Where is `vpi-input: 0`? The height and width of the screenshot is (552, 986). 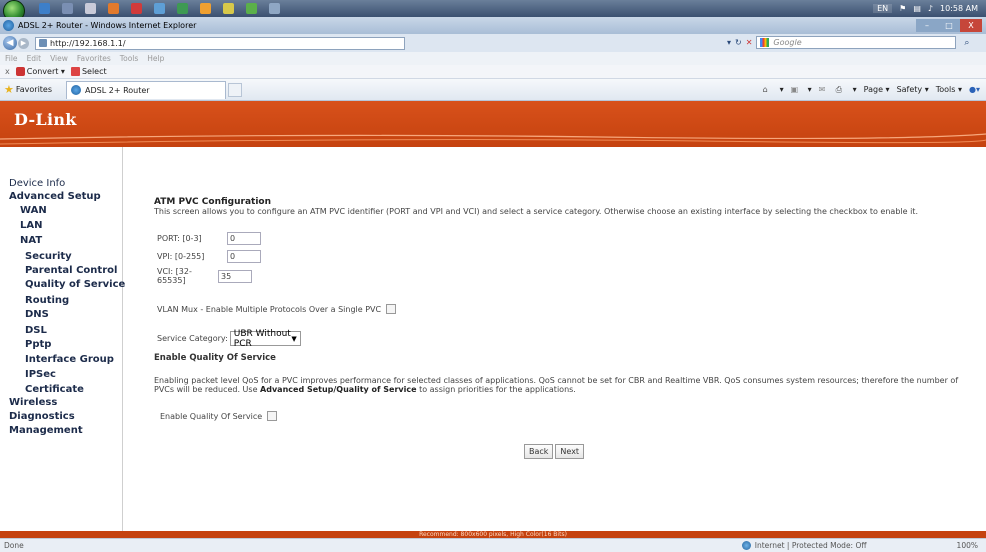
vpi-input: 0 is located at coordinates (244, 256).